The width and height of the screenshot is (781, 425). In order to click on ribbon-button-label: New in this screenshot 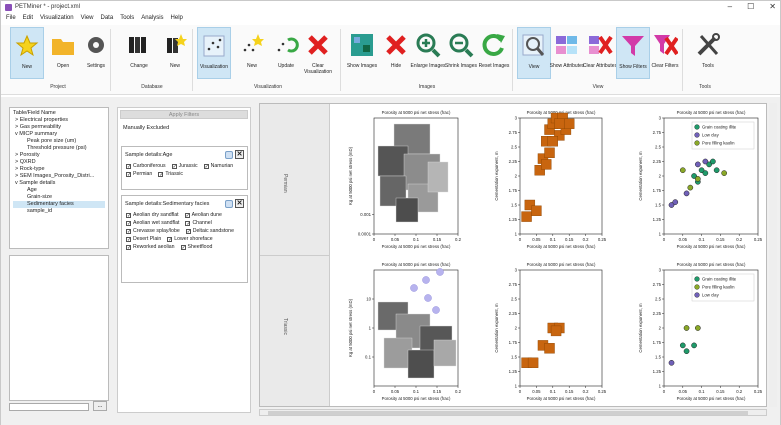, I will do `click(26, 67)`.